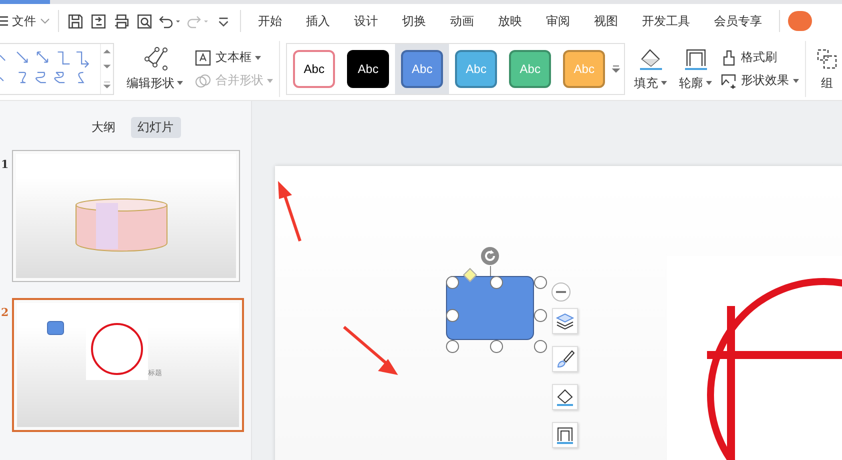 This screenshot has width=842, height=460. I want to click on edit-shape-button: 编辑形状, so click(155, 69).